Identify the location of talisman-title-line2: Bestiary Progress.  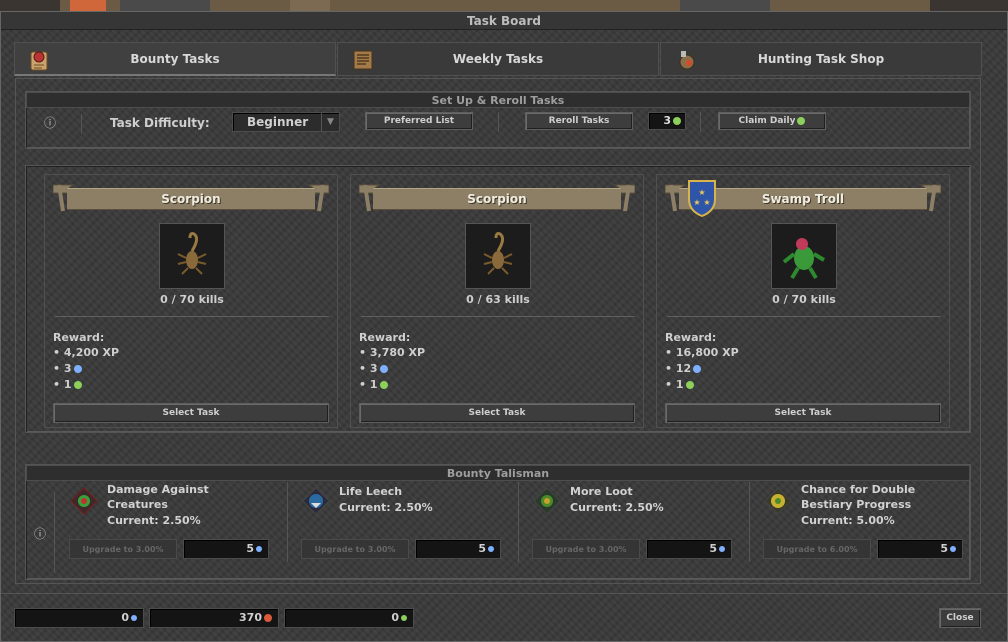
(856, 504).